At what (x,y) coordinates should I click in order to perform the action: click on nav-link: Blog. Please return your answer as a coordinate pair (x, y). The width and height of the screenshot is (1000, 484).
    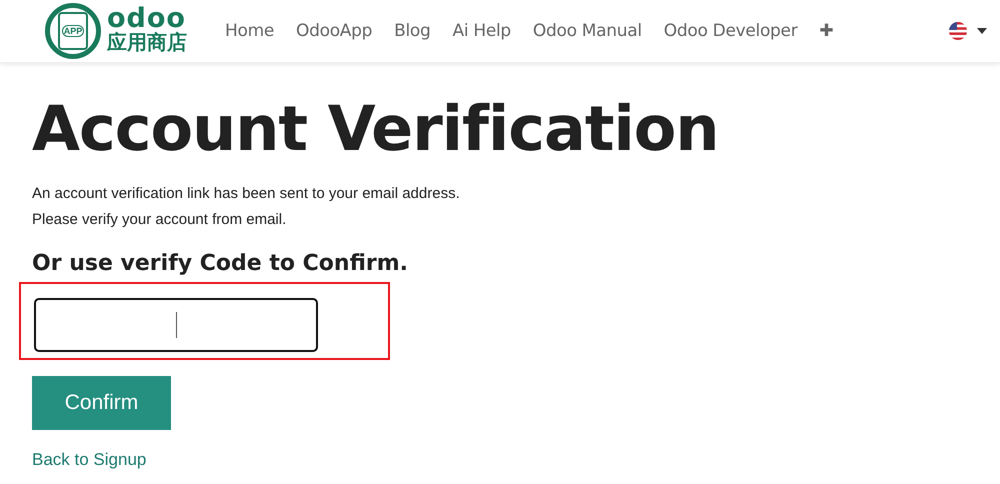
    Looking at the image, I should click on (412, 31).